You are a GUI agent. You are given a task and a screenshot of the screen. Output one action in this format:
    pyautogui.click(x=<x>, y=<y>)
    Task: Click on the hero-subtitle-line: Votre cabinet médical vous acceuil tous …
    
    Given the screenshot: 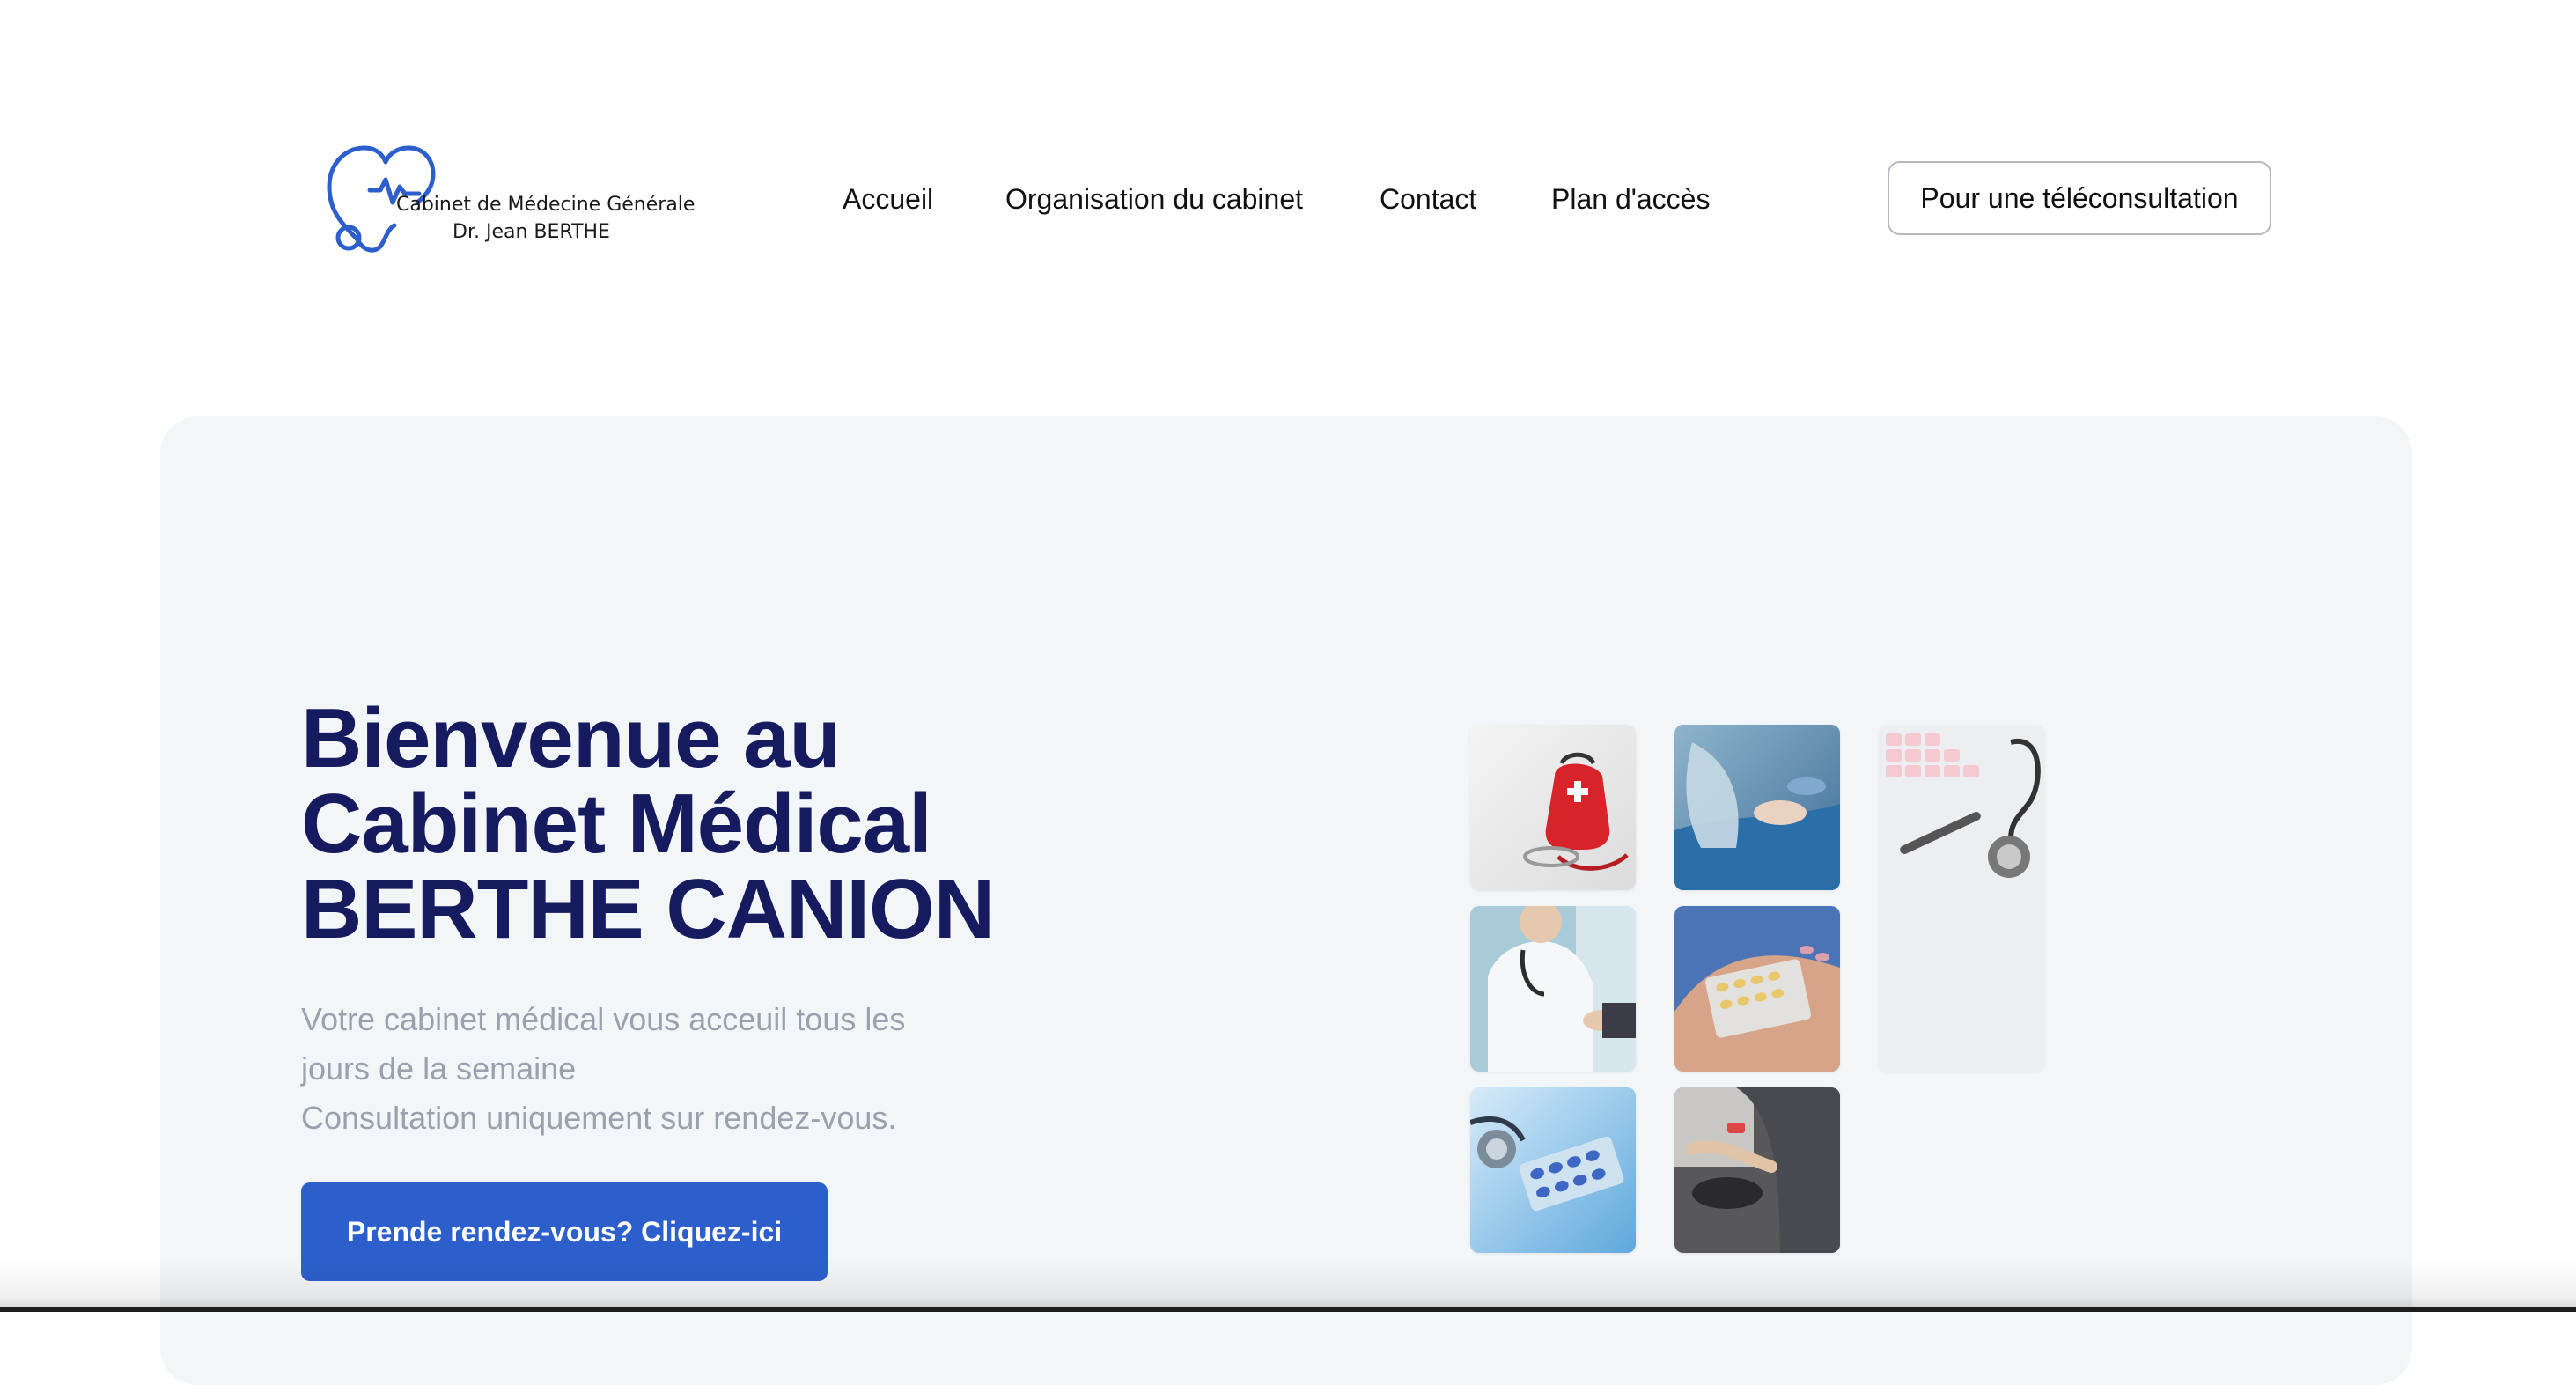 What is the action you would take?
    pyautogui.click(x=603, y=1019)
    